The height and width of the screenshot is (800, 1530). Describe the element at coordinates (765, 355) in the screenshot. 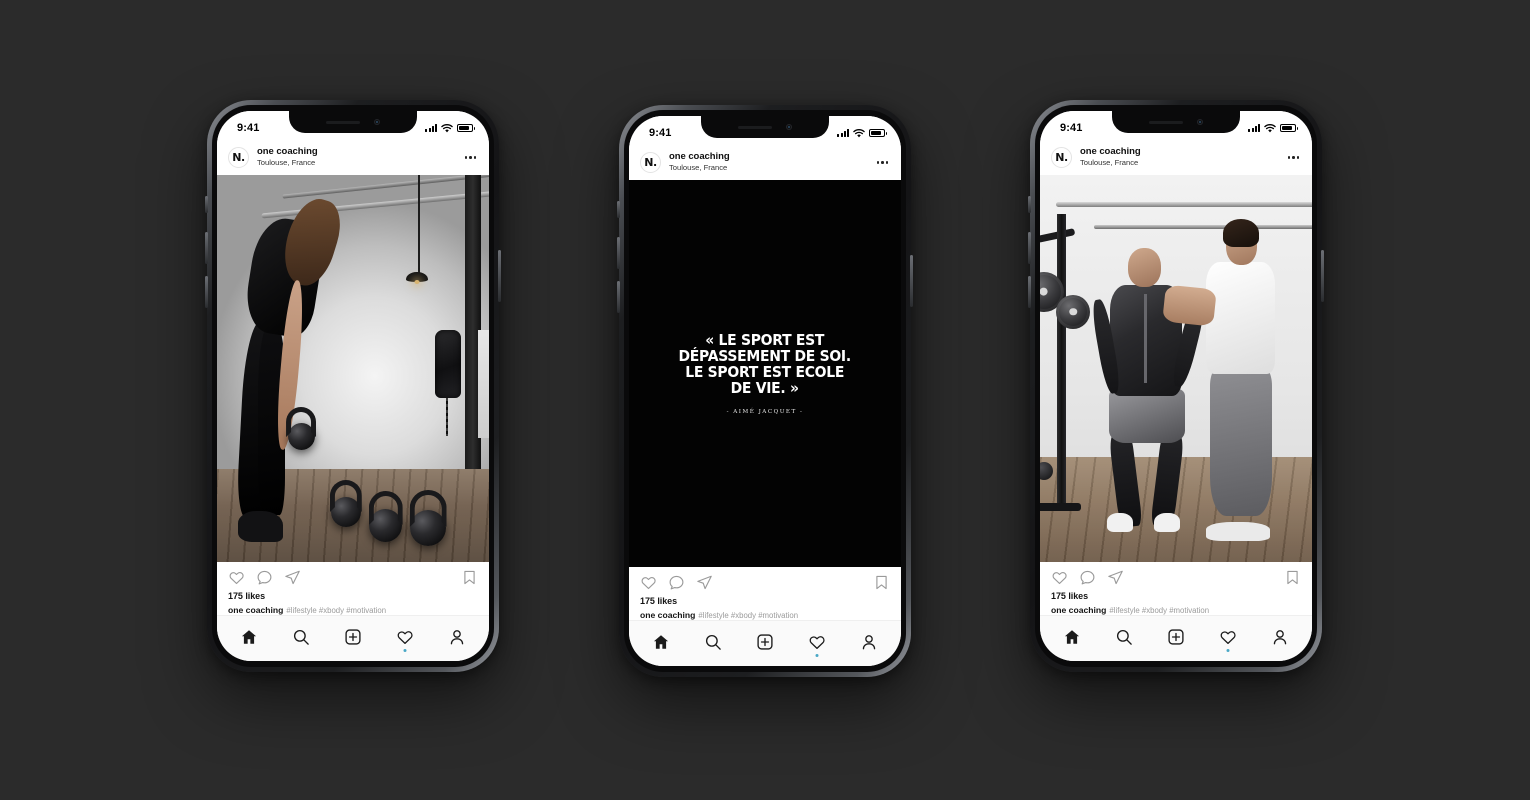

I see `quote-line-2: DÉPASSEMENT DE SOI.` at that location.